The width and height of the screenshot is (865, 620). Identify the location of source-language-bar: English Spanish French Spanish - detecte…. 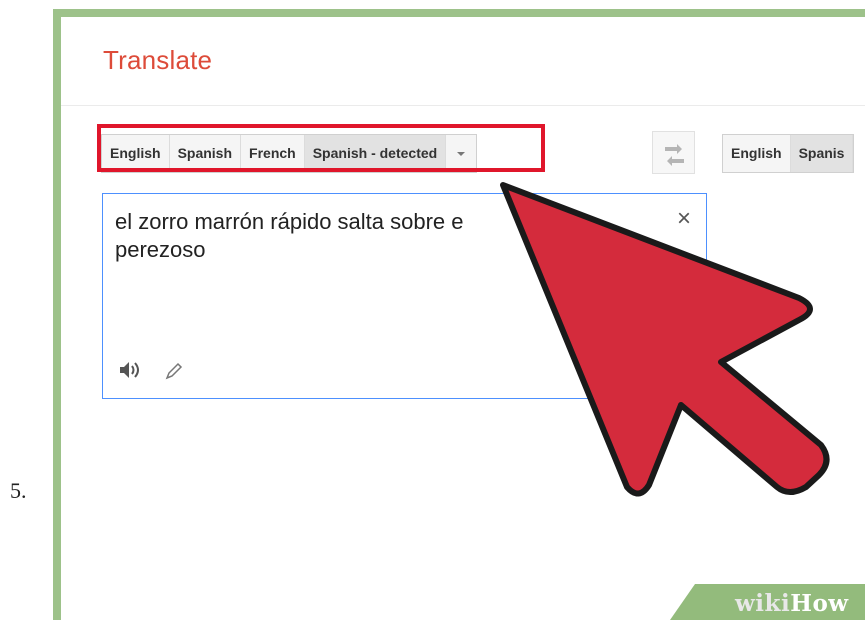
(289, 153).